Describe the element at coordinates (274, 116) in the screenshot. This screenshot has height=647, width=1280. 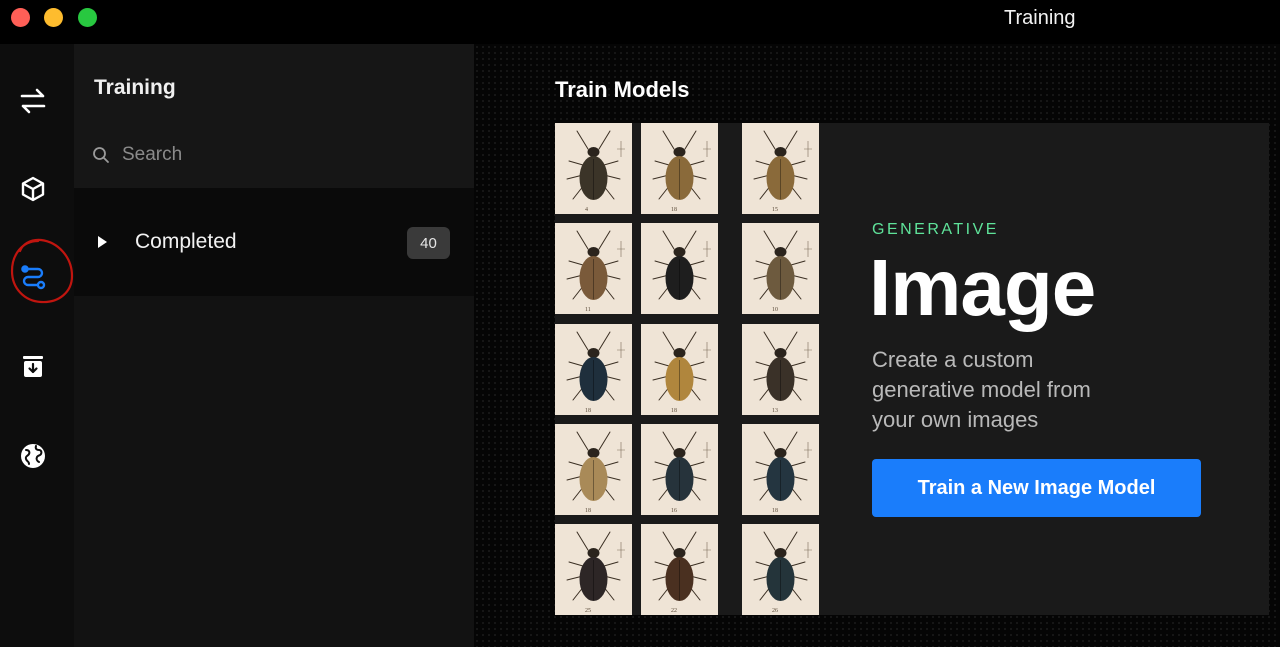
I see `sidebar-header: Training` at that location.